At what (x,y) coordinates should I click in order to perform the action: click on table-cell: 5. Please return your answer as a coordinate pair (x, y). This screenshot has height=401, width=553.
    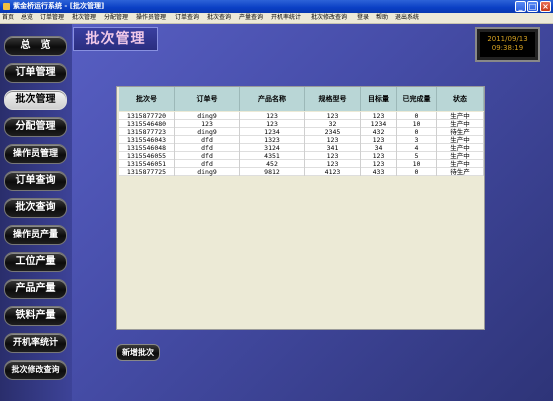
    Looking at the image, I should click on (417, 156).